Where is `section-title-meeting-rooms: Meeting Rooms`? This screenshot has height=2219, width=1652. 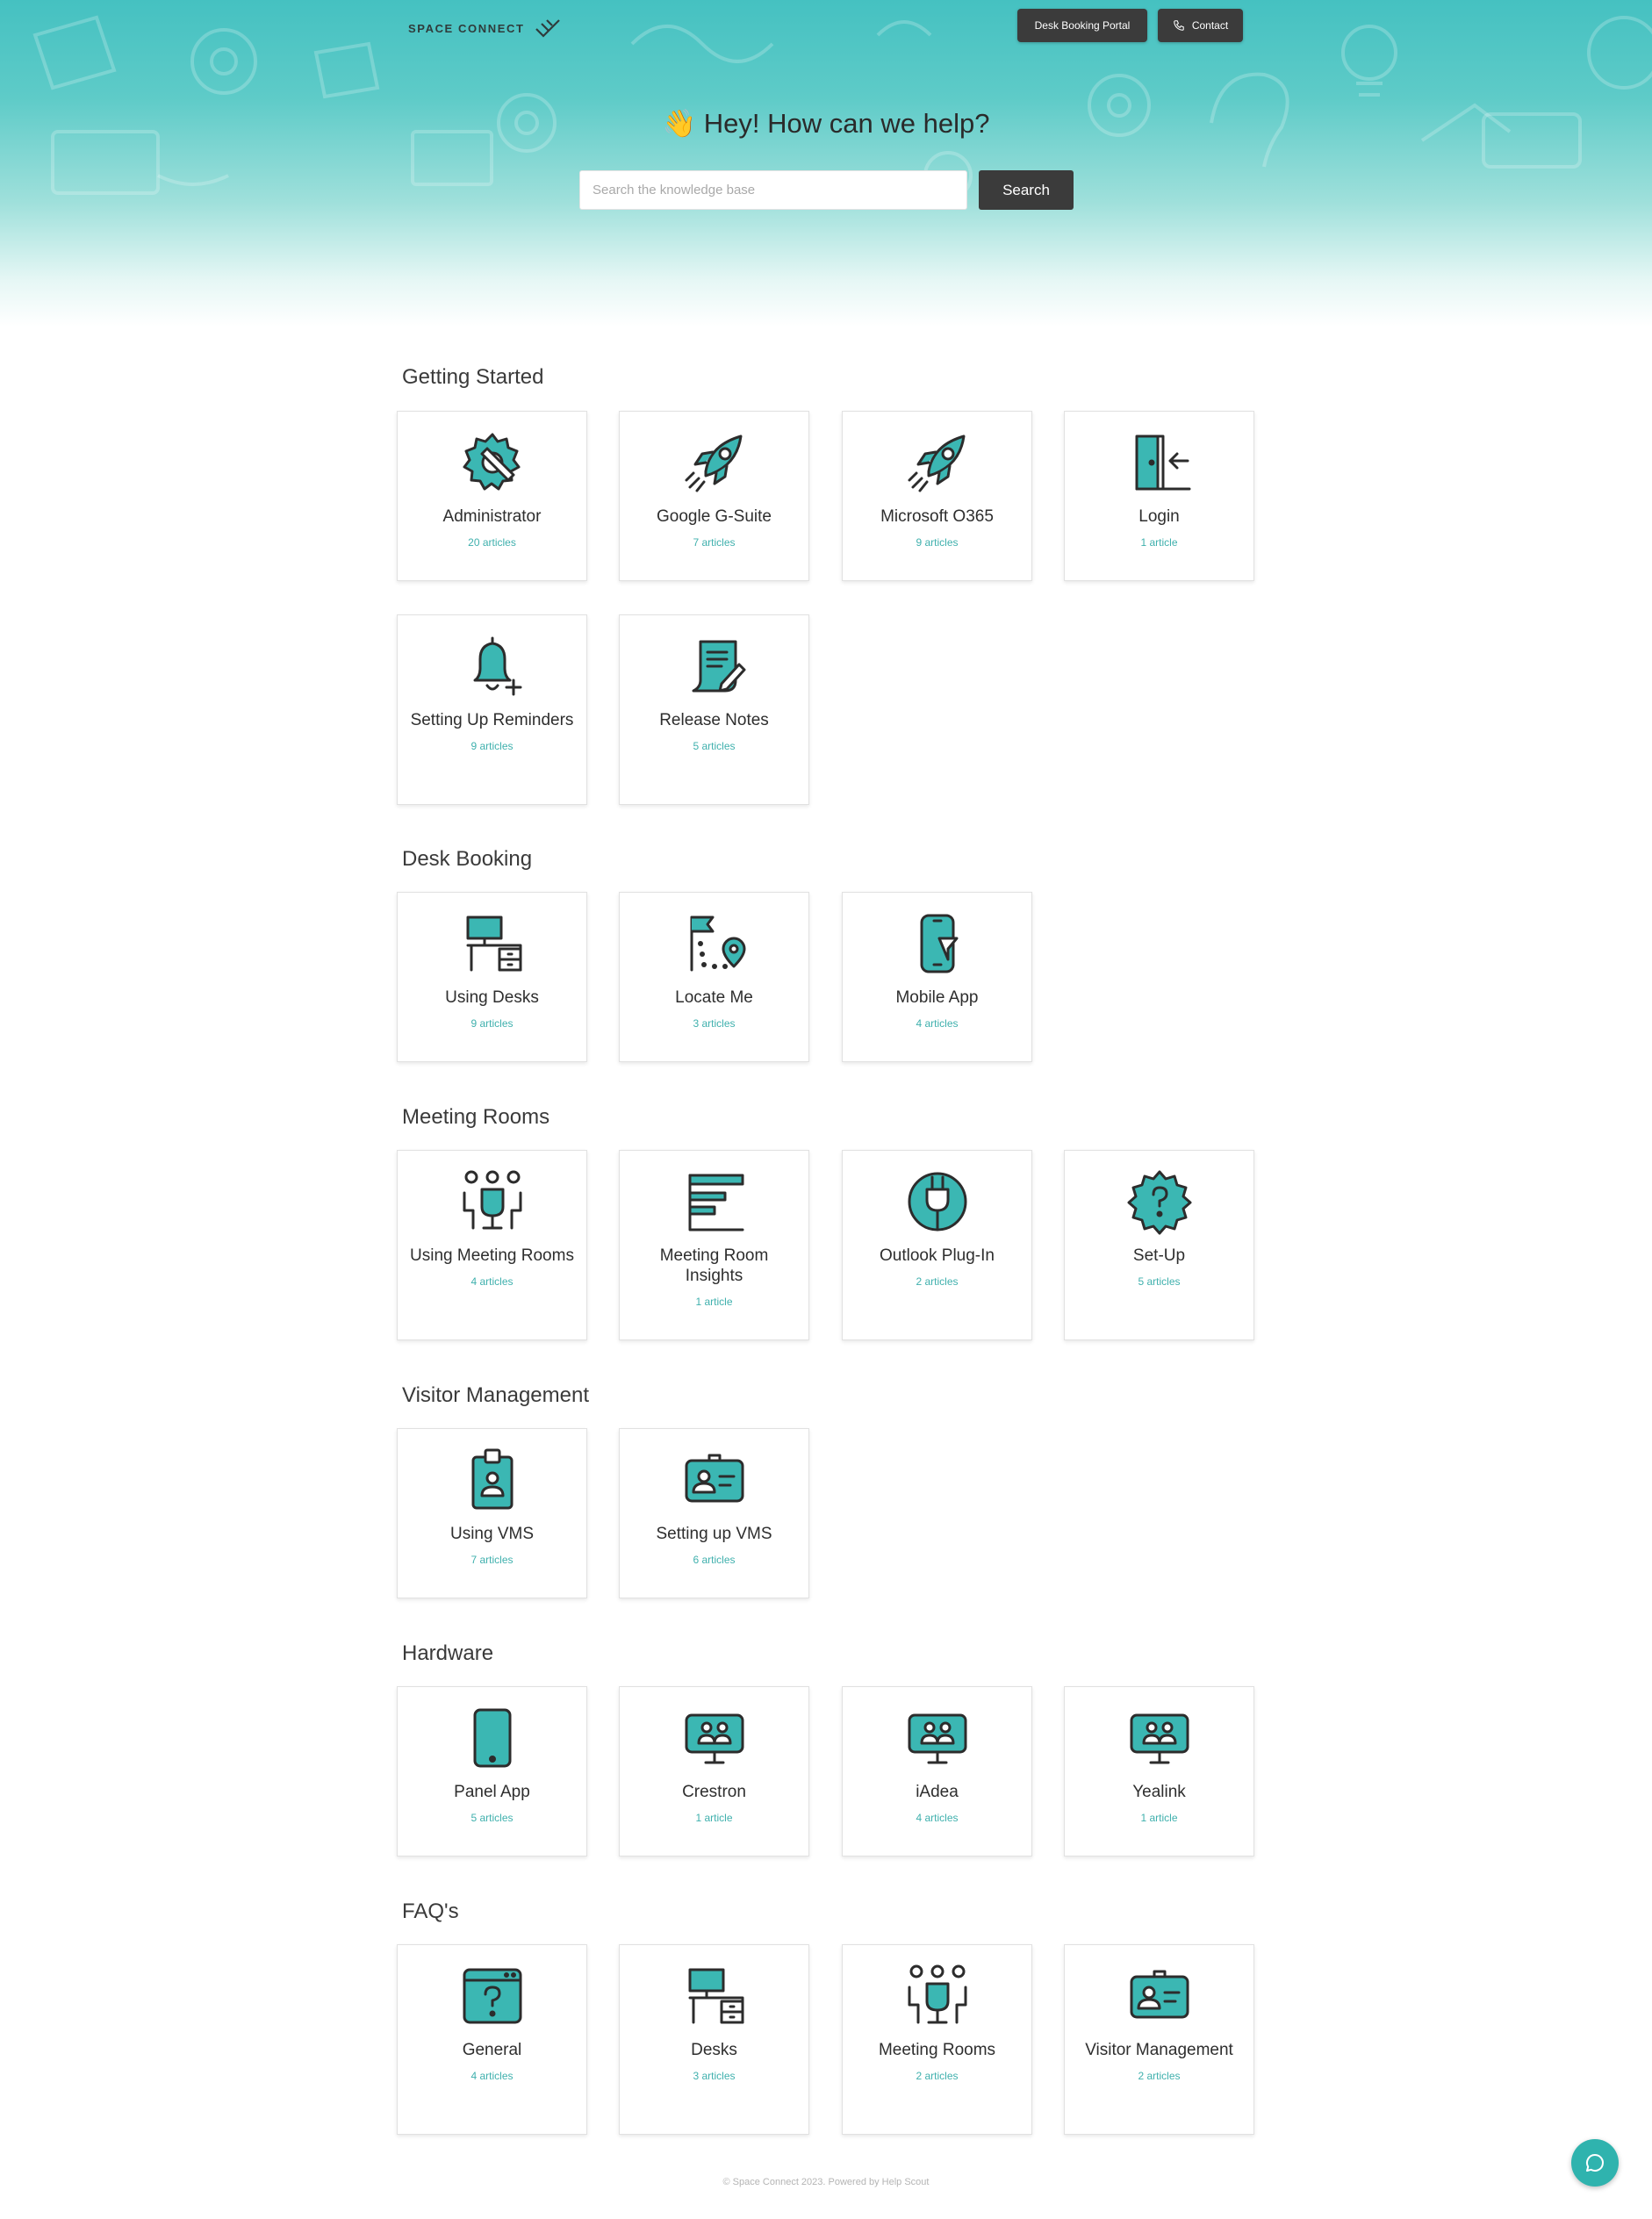
section-title-meeting-rooms: Meeting Rooms is located at coordinates (476, 1117).